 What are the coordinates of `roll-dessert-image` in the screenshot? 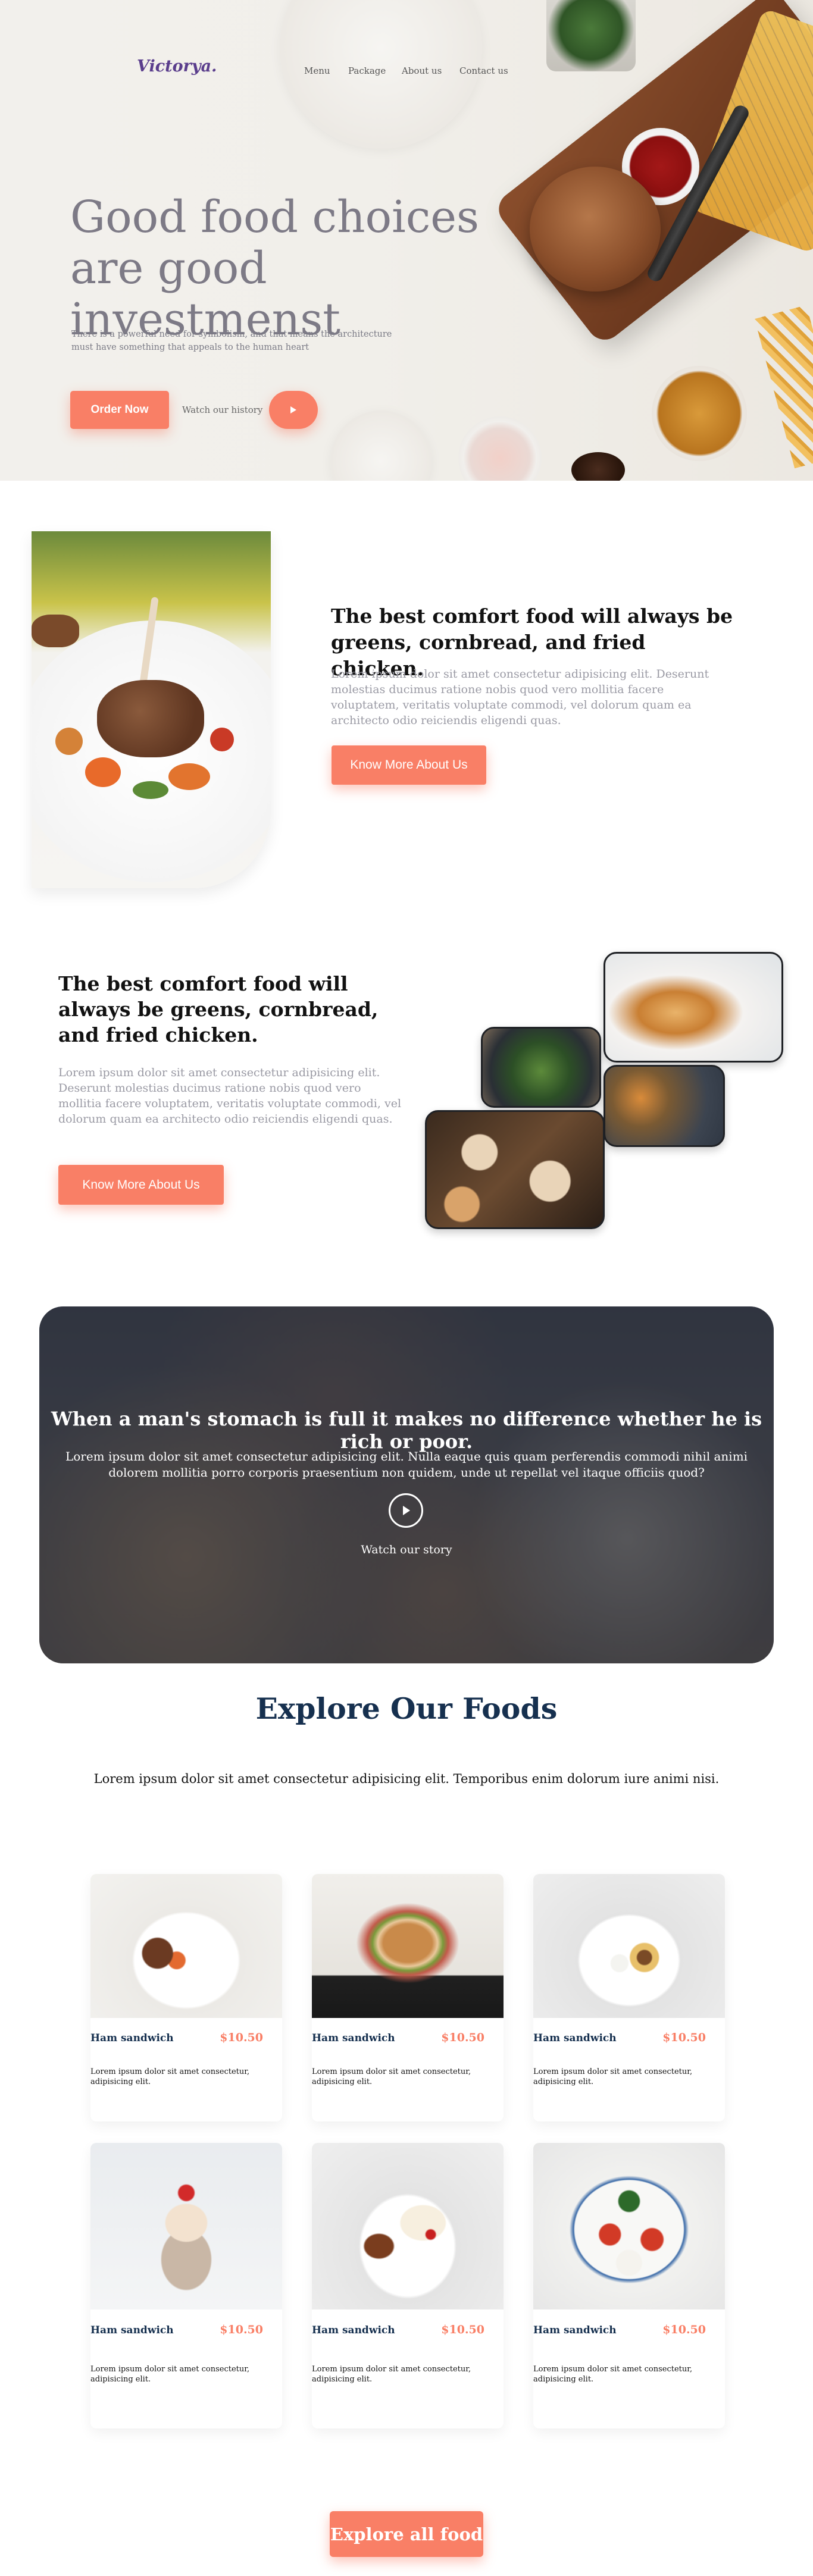 It's located at (629, 1946).